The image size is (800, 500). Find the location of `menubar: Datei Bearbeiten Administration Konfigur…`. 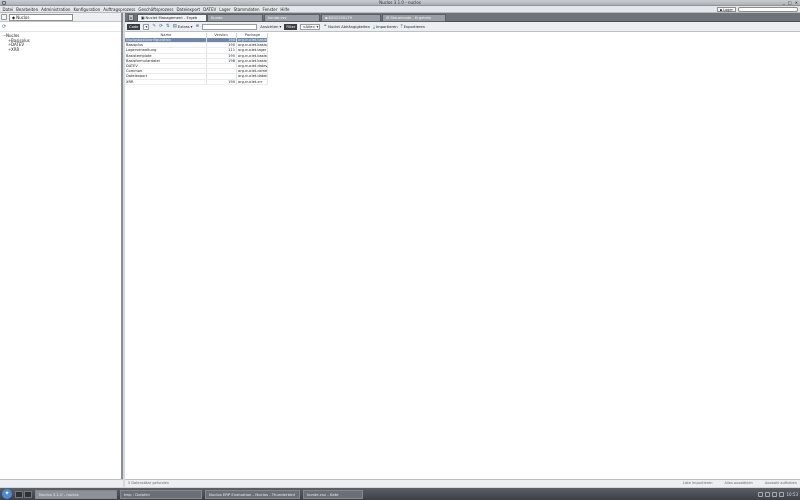

menubar: Datei Bearbeiten Administration Konfigur… is located at coordinates (400, 9).